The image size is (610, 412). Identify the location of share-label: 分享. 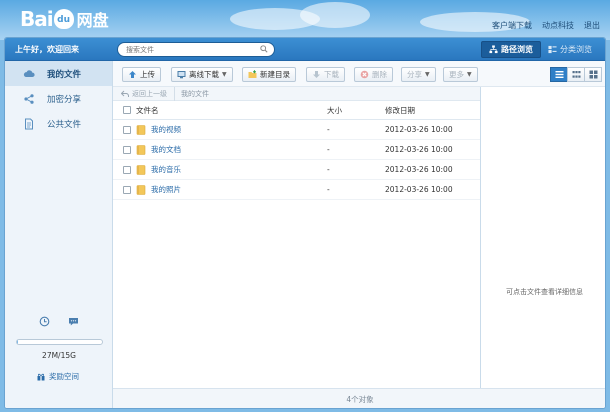
(414, 74).